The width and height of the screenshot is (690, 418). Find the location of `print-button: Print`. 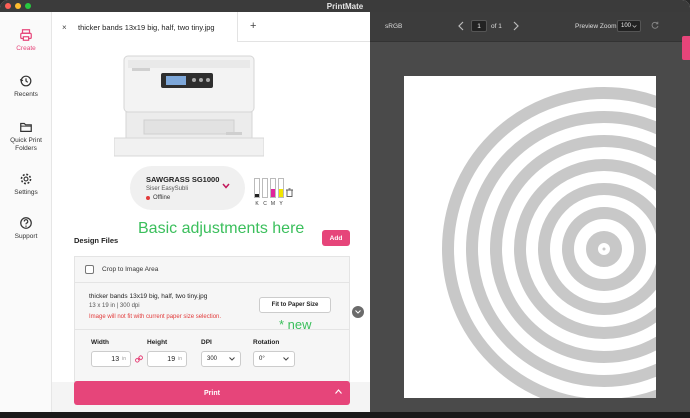

print-button: Print is located at coordinates (212, 393).